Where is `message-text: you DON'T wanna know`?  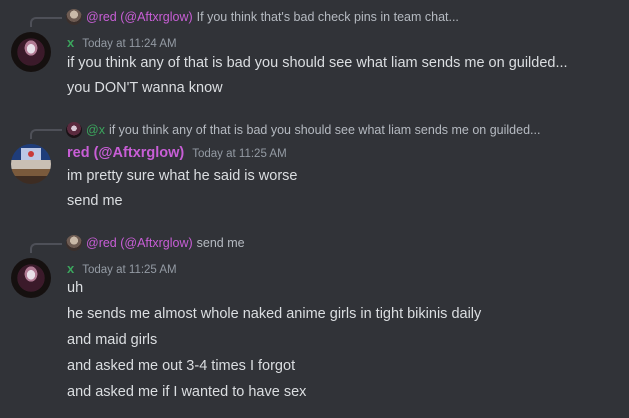 message-text: you DON'T wanna know is located at coordinates (145, 88).